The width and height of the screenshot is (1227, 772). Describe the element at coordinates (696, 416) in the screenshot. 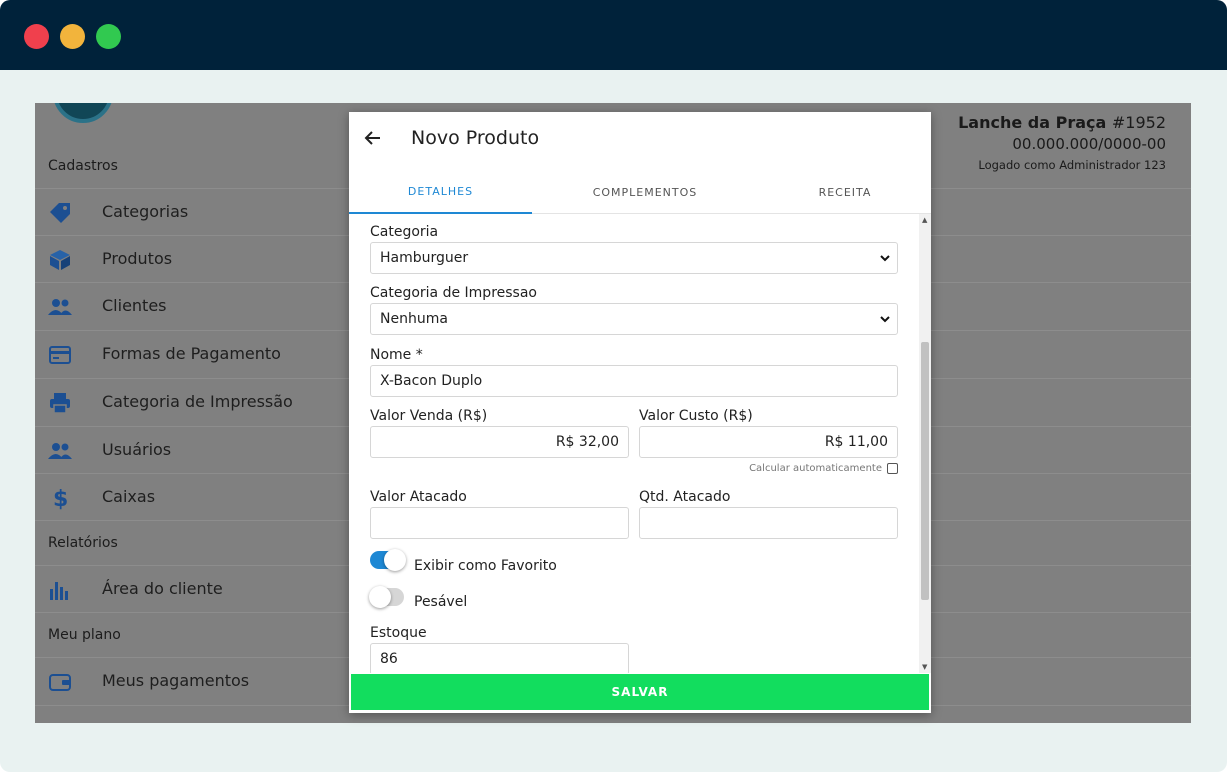

I see `valor-custo-label: Valor Custo (R$)` at that location.